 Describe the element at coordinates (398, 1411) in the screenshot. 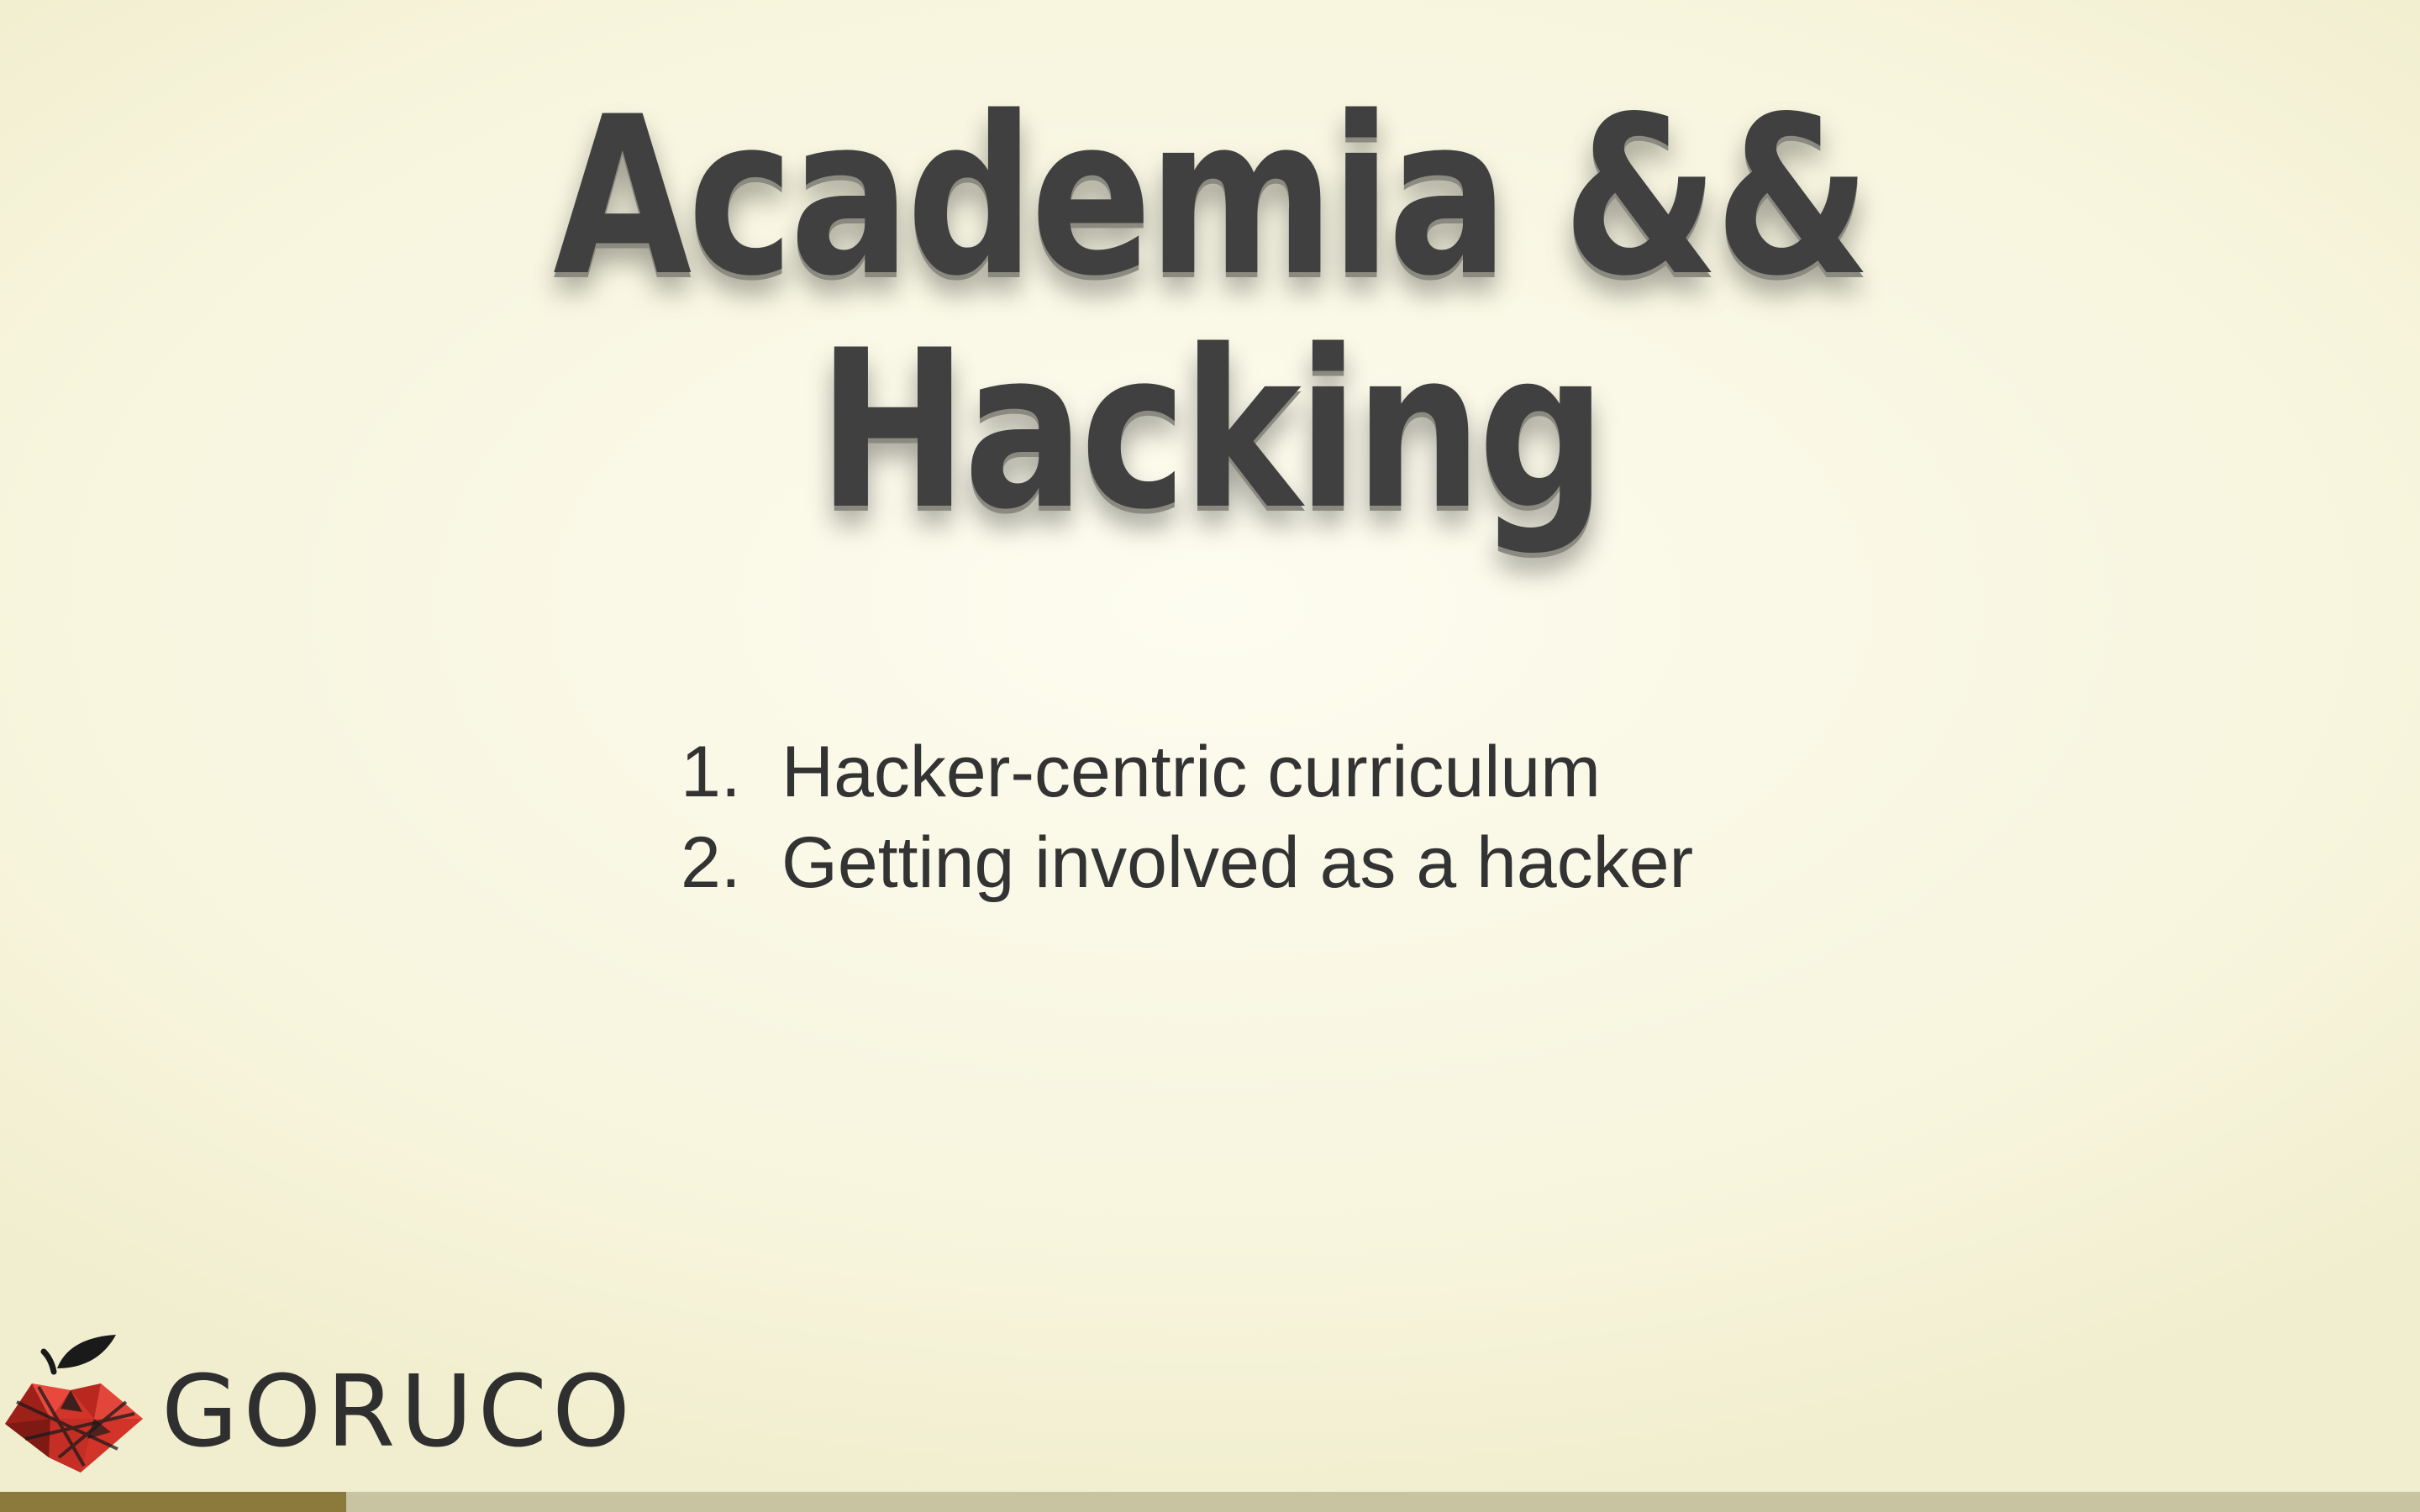

I see `logo-wordmark: GORUCO` at that location.